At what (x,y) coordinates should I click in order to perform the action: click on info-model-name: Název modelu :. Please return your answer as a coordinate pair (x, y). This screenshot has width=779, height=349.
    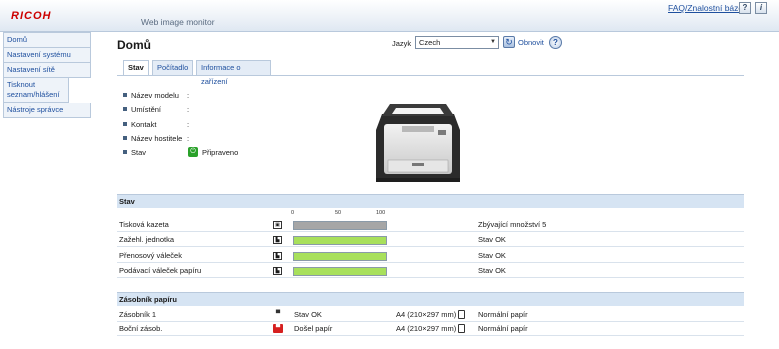
    Looking at the image, I should click on (156, 96).